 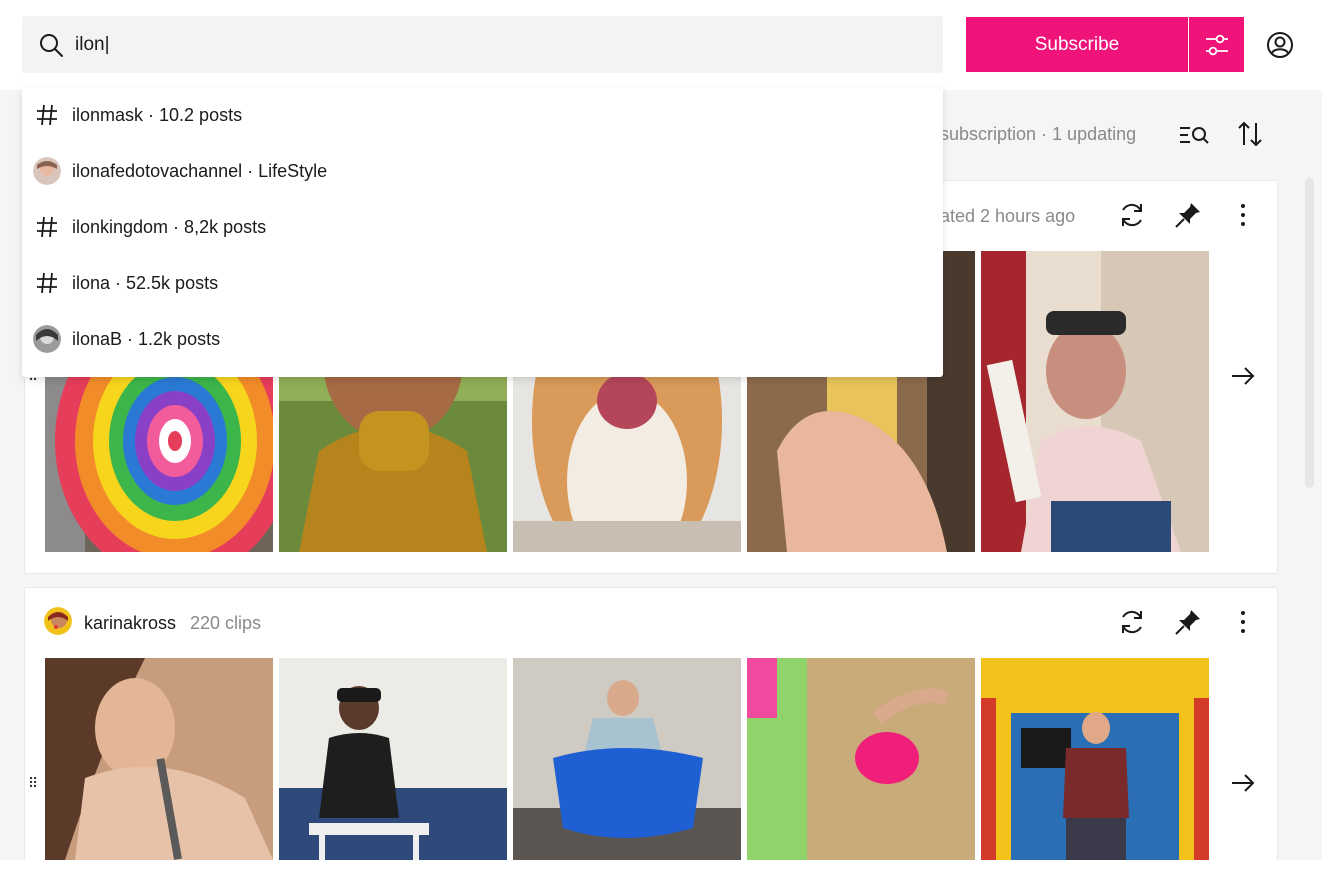 What do you see at coordinates (1250, 134) in the screenshot?
I see `sort-icon` at bounding box center [1250, 134].